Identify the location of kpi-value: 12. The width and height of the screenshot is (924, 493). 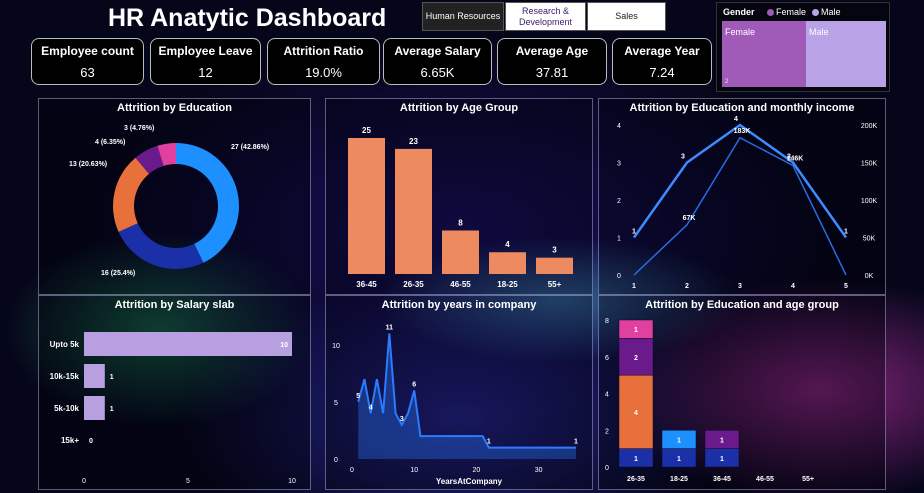
(205, 72).